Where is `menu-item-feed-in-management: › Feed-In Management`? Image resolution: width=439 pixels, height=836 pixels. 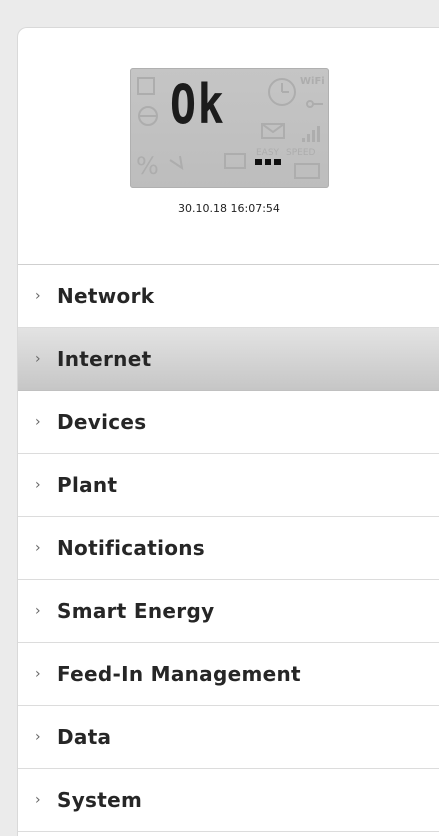
menu-item-feed-in-management: › Feed-In Management is located at coordinates (228, 674).